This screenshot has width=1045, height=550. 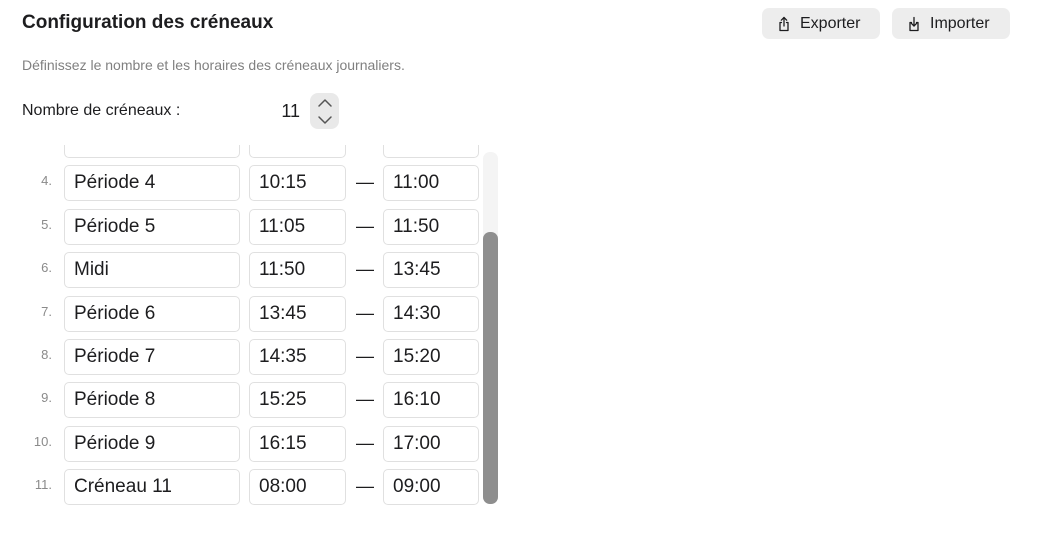 I want to click on slot-row: 6. Midi 11:50 — 13:45, so click(x=250, y=269).